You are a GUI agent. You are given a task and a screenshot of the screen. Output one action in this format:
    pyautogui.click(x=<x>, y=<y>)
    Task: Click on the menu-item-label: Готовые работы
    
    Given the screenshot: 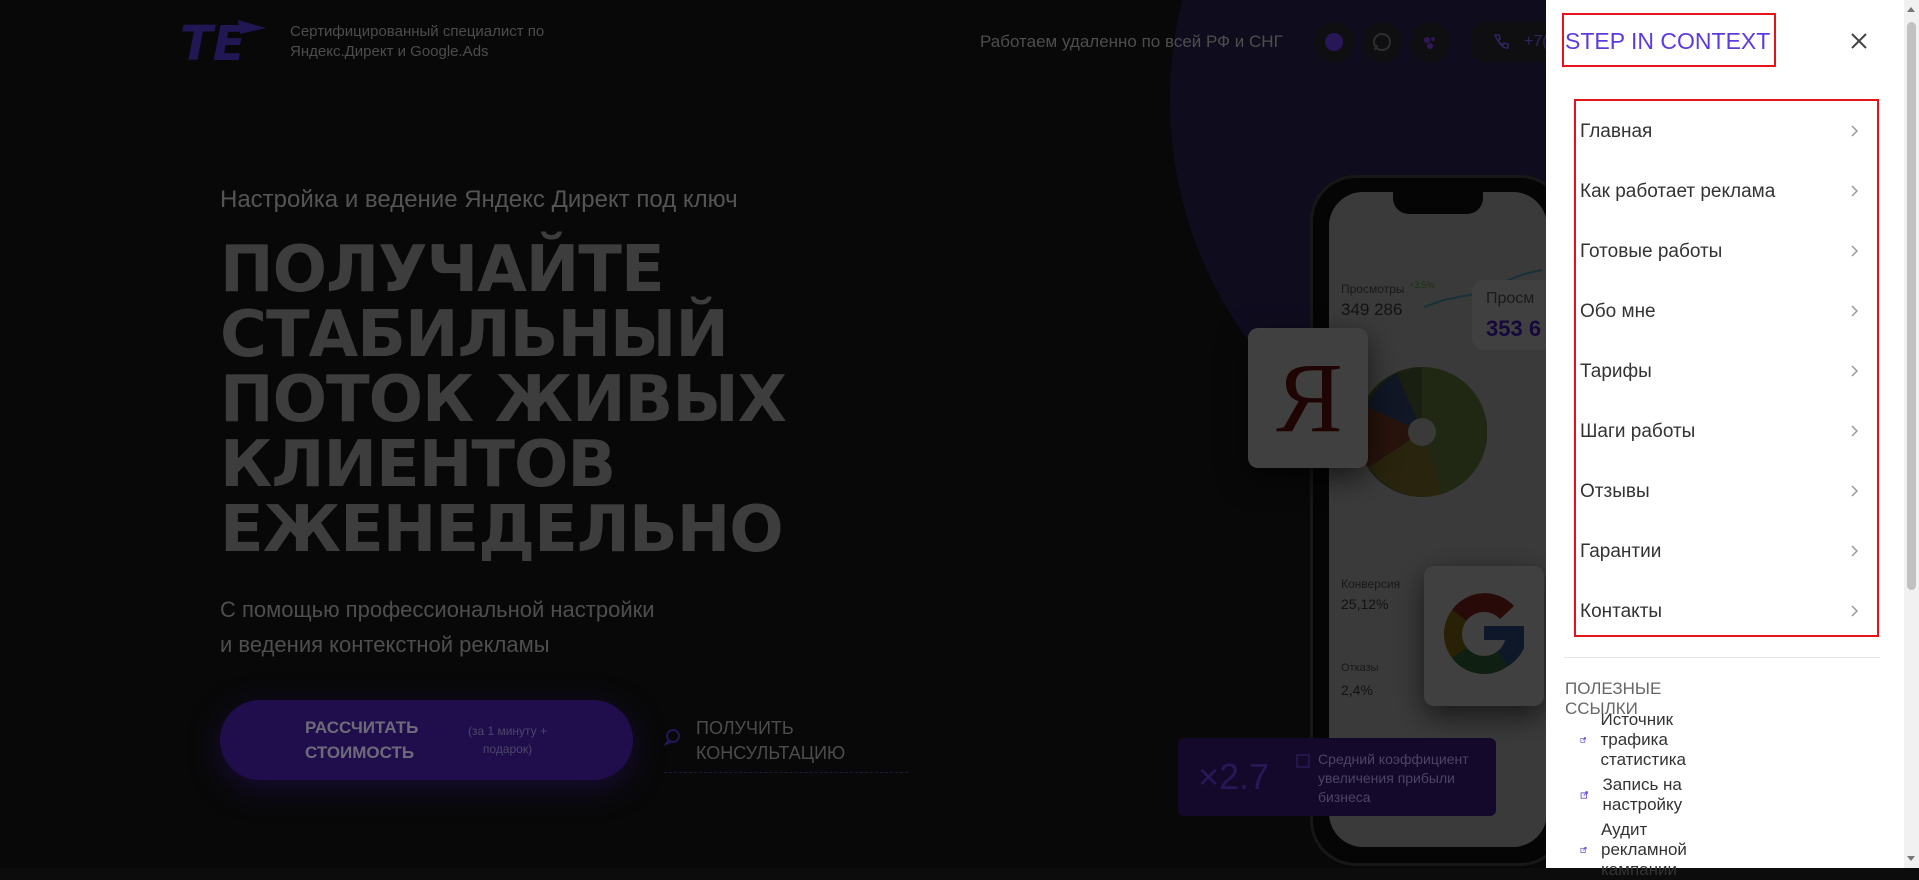 What is the action you would take?
    pyautogui.click(x=1651, y=251)
    